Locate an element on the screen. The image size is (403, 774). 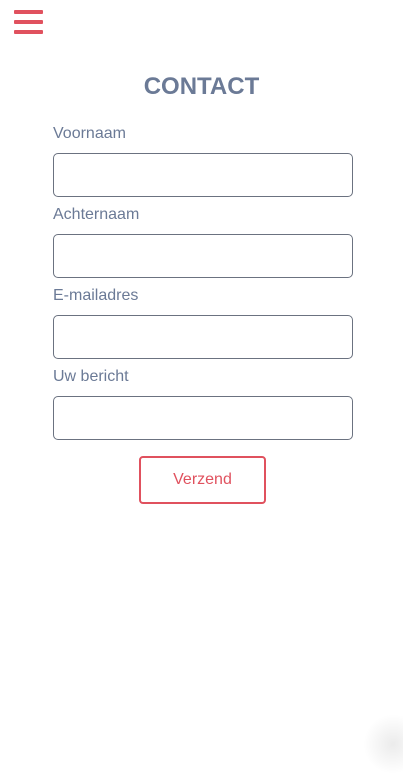
email-field is located at coordinates (203, 337).